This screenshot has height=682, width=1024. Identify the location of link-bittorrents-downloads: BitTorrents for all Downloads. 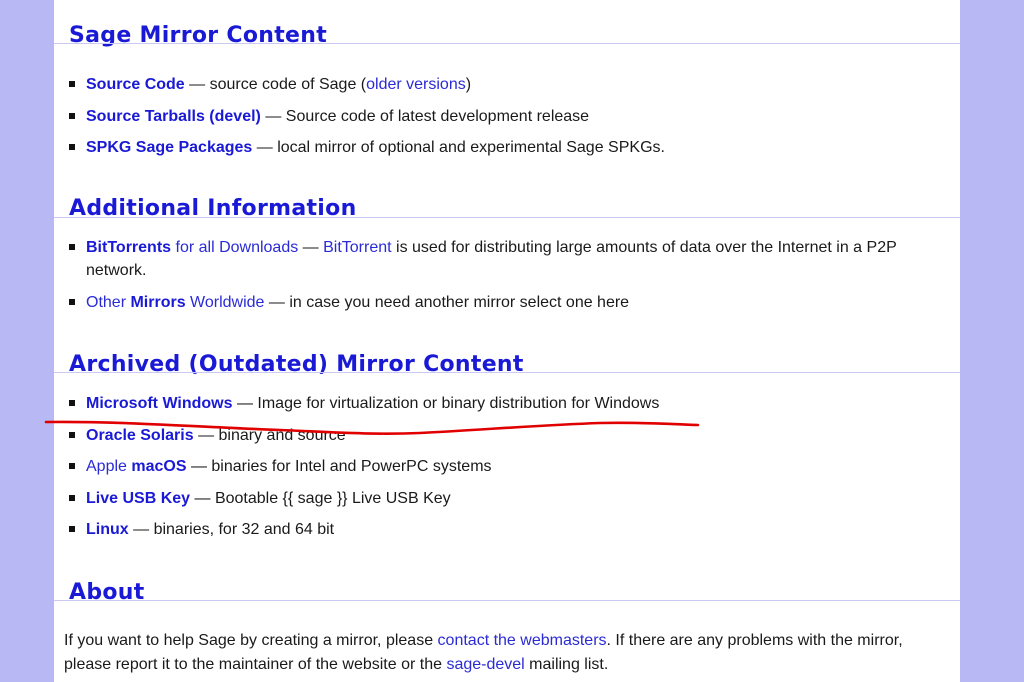
(192, 247).